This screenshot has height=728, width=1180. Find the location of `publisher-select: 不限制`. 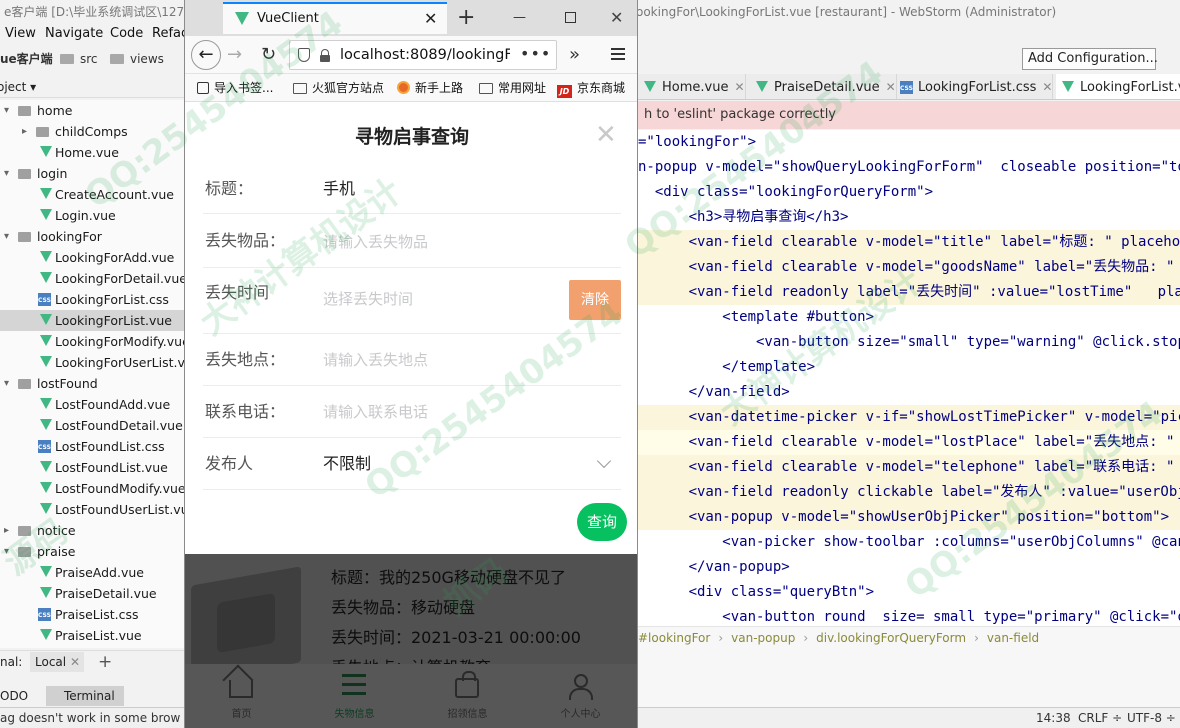

publisher-select: 不限制 is located at coordinates (347, 464).